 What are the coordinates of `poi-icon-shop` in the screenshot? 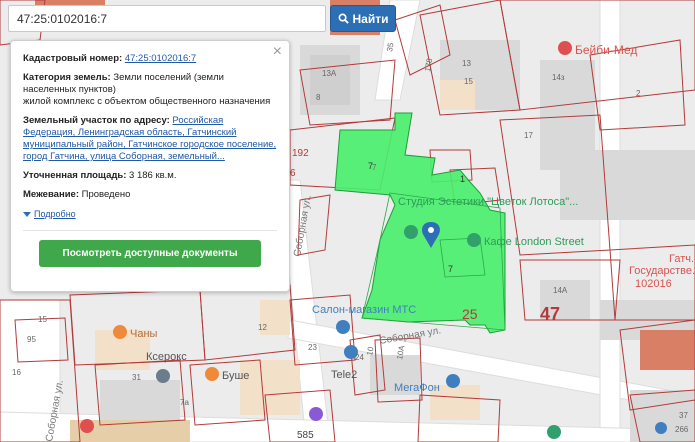 It's located at (316, 414).